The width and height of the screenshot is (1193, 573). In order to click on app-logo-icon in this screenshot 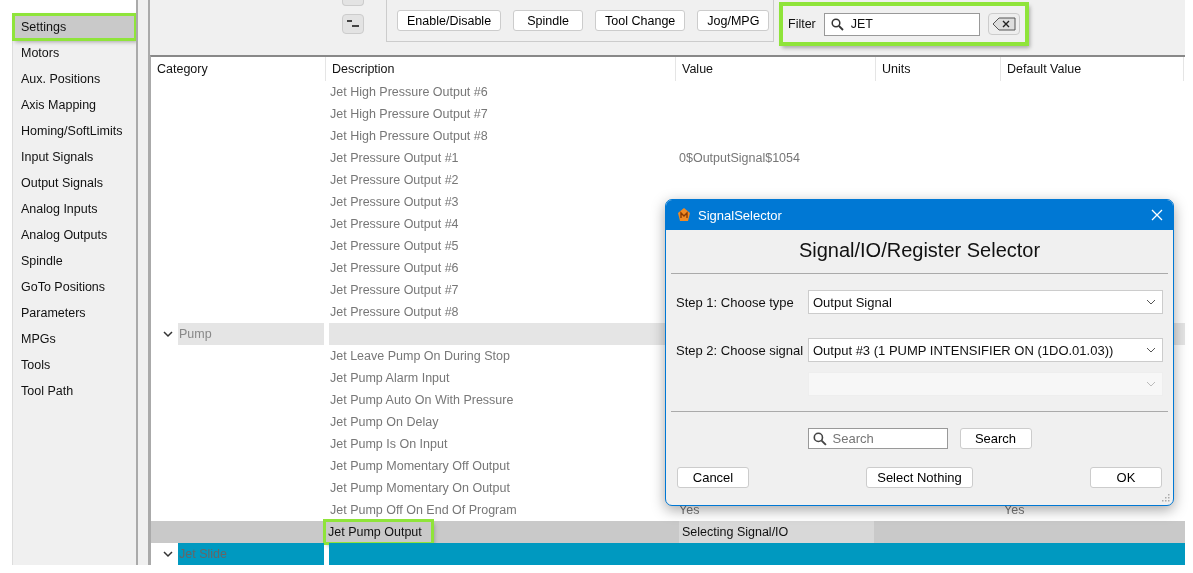, I will do `click(684, 215)`.